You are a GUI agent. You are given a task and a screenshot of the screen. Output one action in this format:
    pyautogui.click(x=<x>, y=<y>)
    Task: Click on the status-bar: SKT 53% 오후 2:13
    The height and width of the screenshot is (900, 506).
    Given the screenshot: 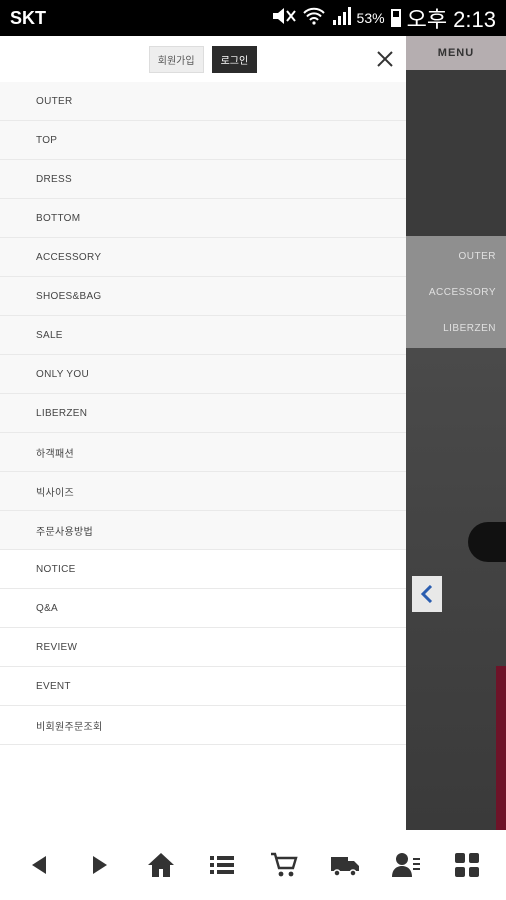 What is the action you would take?
    pyautogui.click(x=253, y=18)
    